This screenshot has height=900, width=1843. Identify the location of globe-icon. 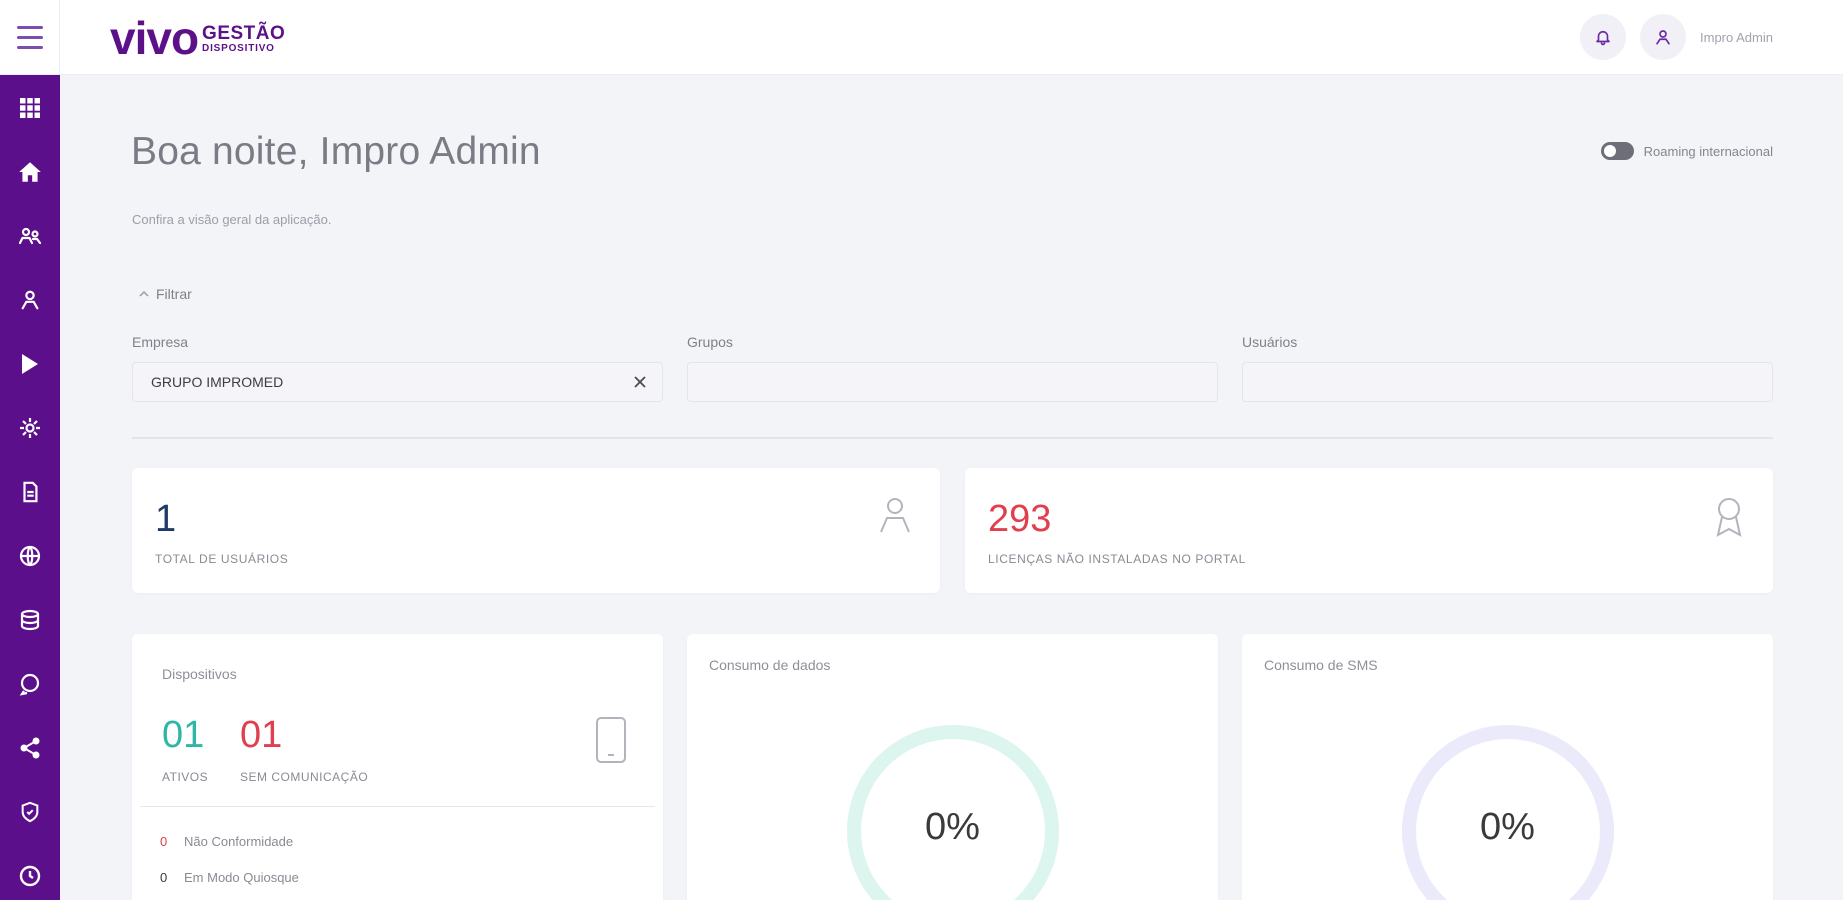
(30, 556).